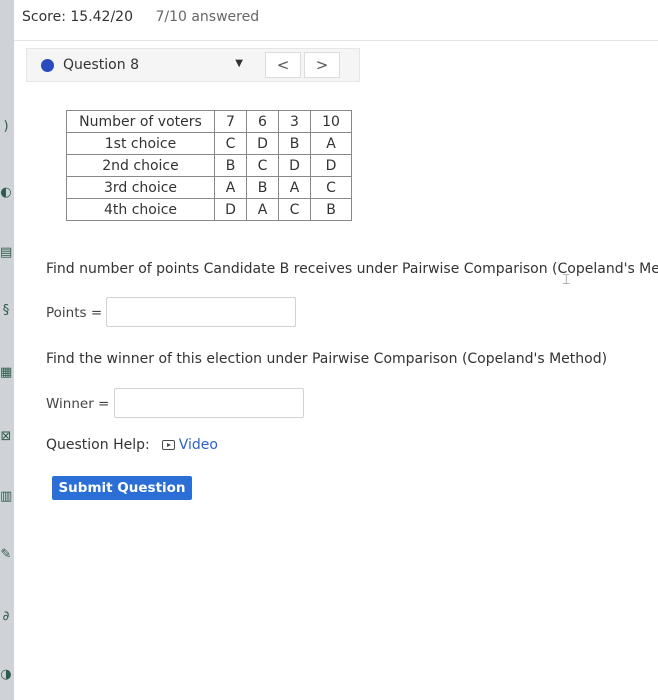 The height and width of the screenshot is (700, 658). What do you see at coordinates (6, 126) in the screenshot?
I see `edge-icon: )` at bounding box center [6, 126].